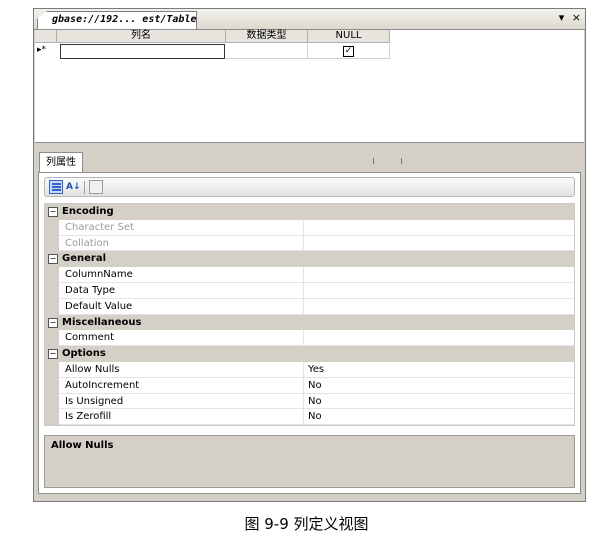  What do you see at coordinates (181, 306) in the screenshot?
I see `property-name: Default Value` at bounding box center [181, 306].